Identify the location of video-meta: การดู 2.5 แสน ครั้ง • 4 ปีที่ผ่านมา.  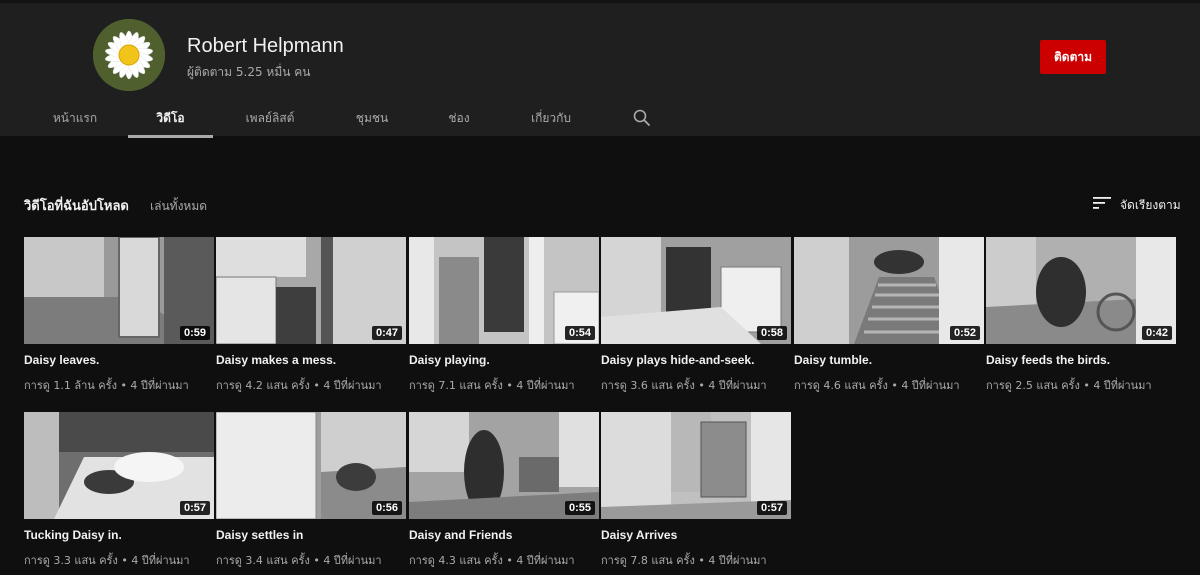
(1069, 385).